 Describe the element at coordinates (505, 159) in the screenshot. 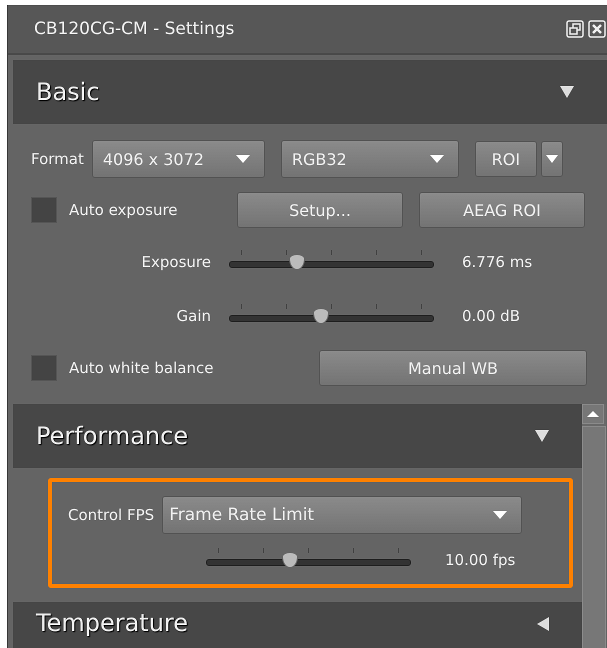

I see `roi-button: ROI` at that location.